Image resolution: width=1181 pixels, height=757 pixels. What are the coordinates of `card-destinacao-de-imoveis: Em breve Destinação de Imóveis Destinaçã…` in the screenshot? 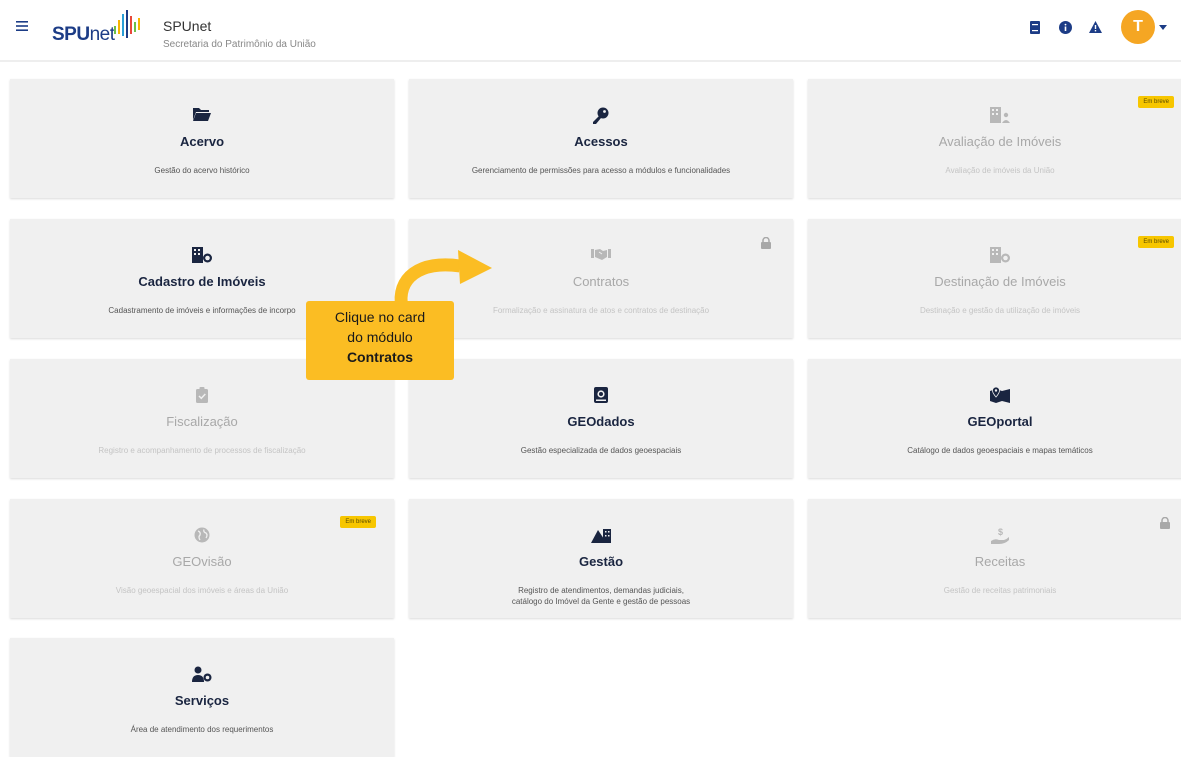 It's located at (994, 278).